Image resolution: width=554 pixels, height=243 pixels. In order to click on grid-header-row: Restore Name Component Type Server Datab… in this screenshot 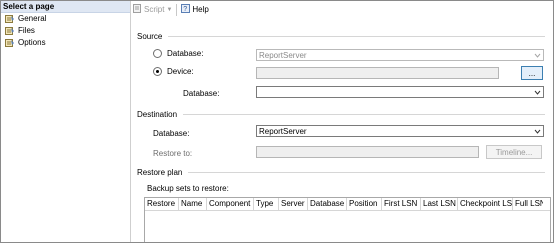, I will do `click(347, 204)`.